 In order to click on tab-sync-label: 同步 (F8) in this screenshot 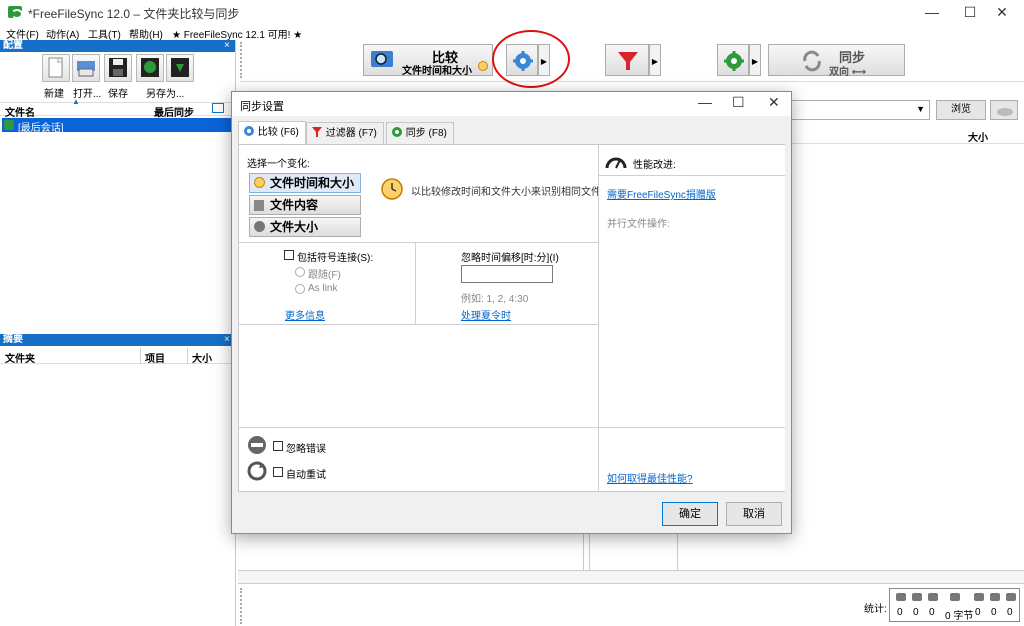, I will do `click(426, 133)`.